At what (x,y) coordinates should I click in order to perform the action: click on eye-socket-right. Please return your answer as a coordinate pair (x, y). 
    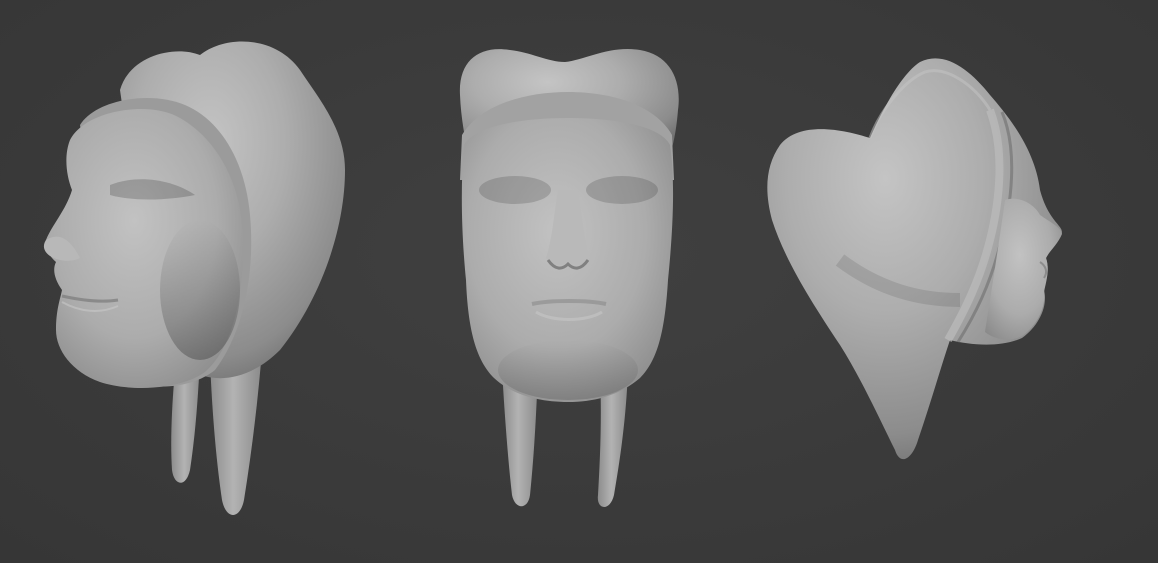
    Looking at the image, I should click on (622, 190).